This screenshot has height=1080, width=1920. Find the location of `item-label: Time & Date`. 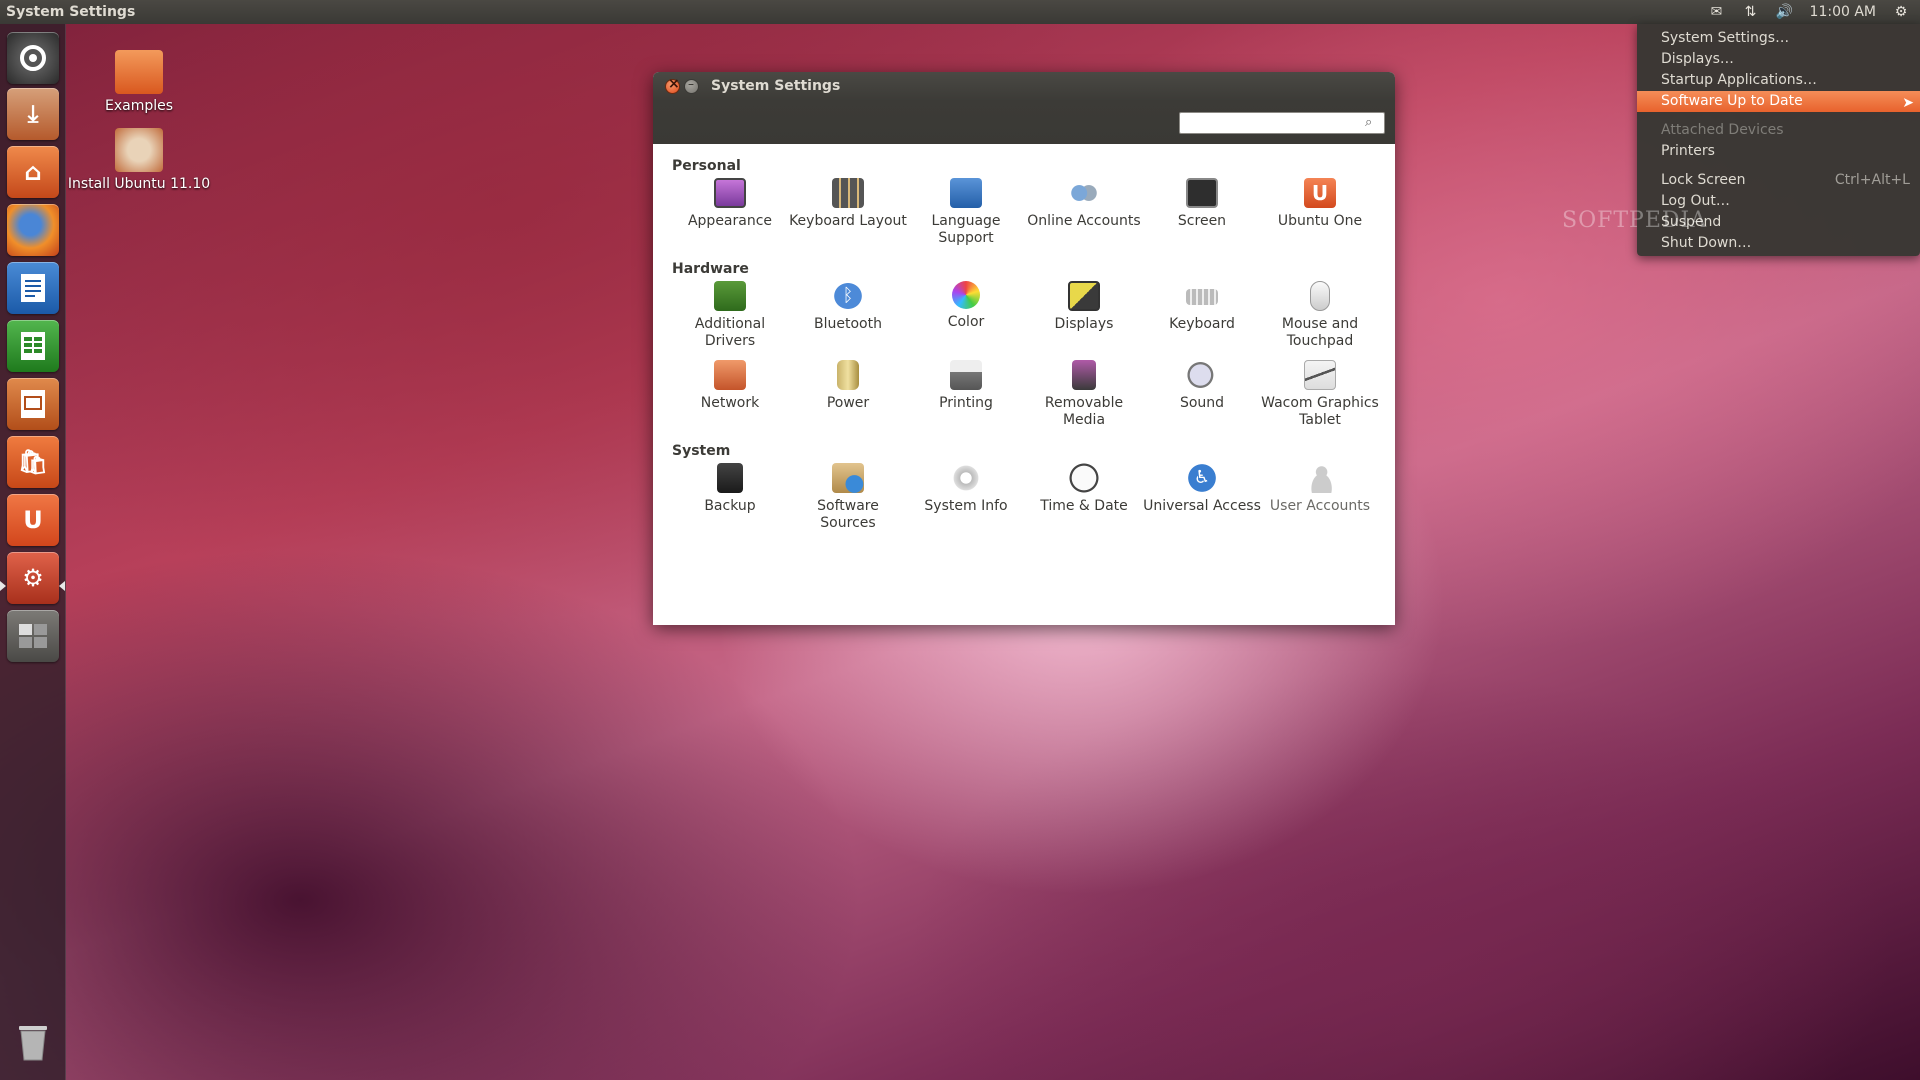

item-label: Time & Date is located at coordinates (1084, 506).